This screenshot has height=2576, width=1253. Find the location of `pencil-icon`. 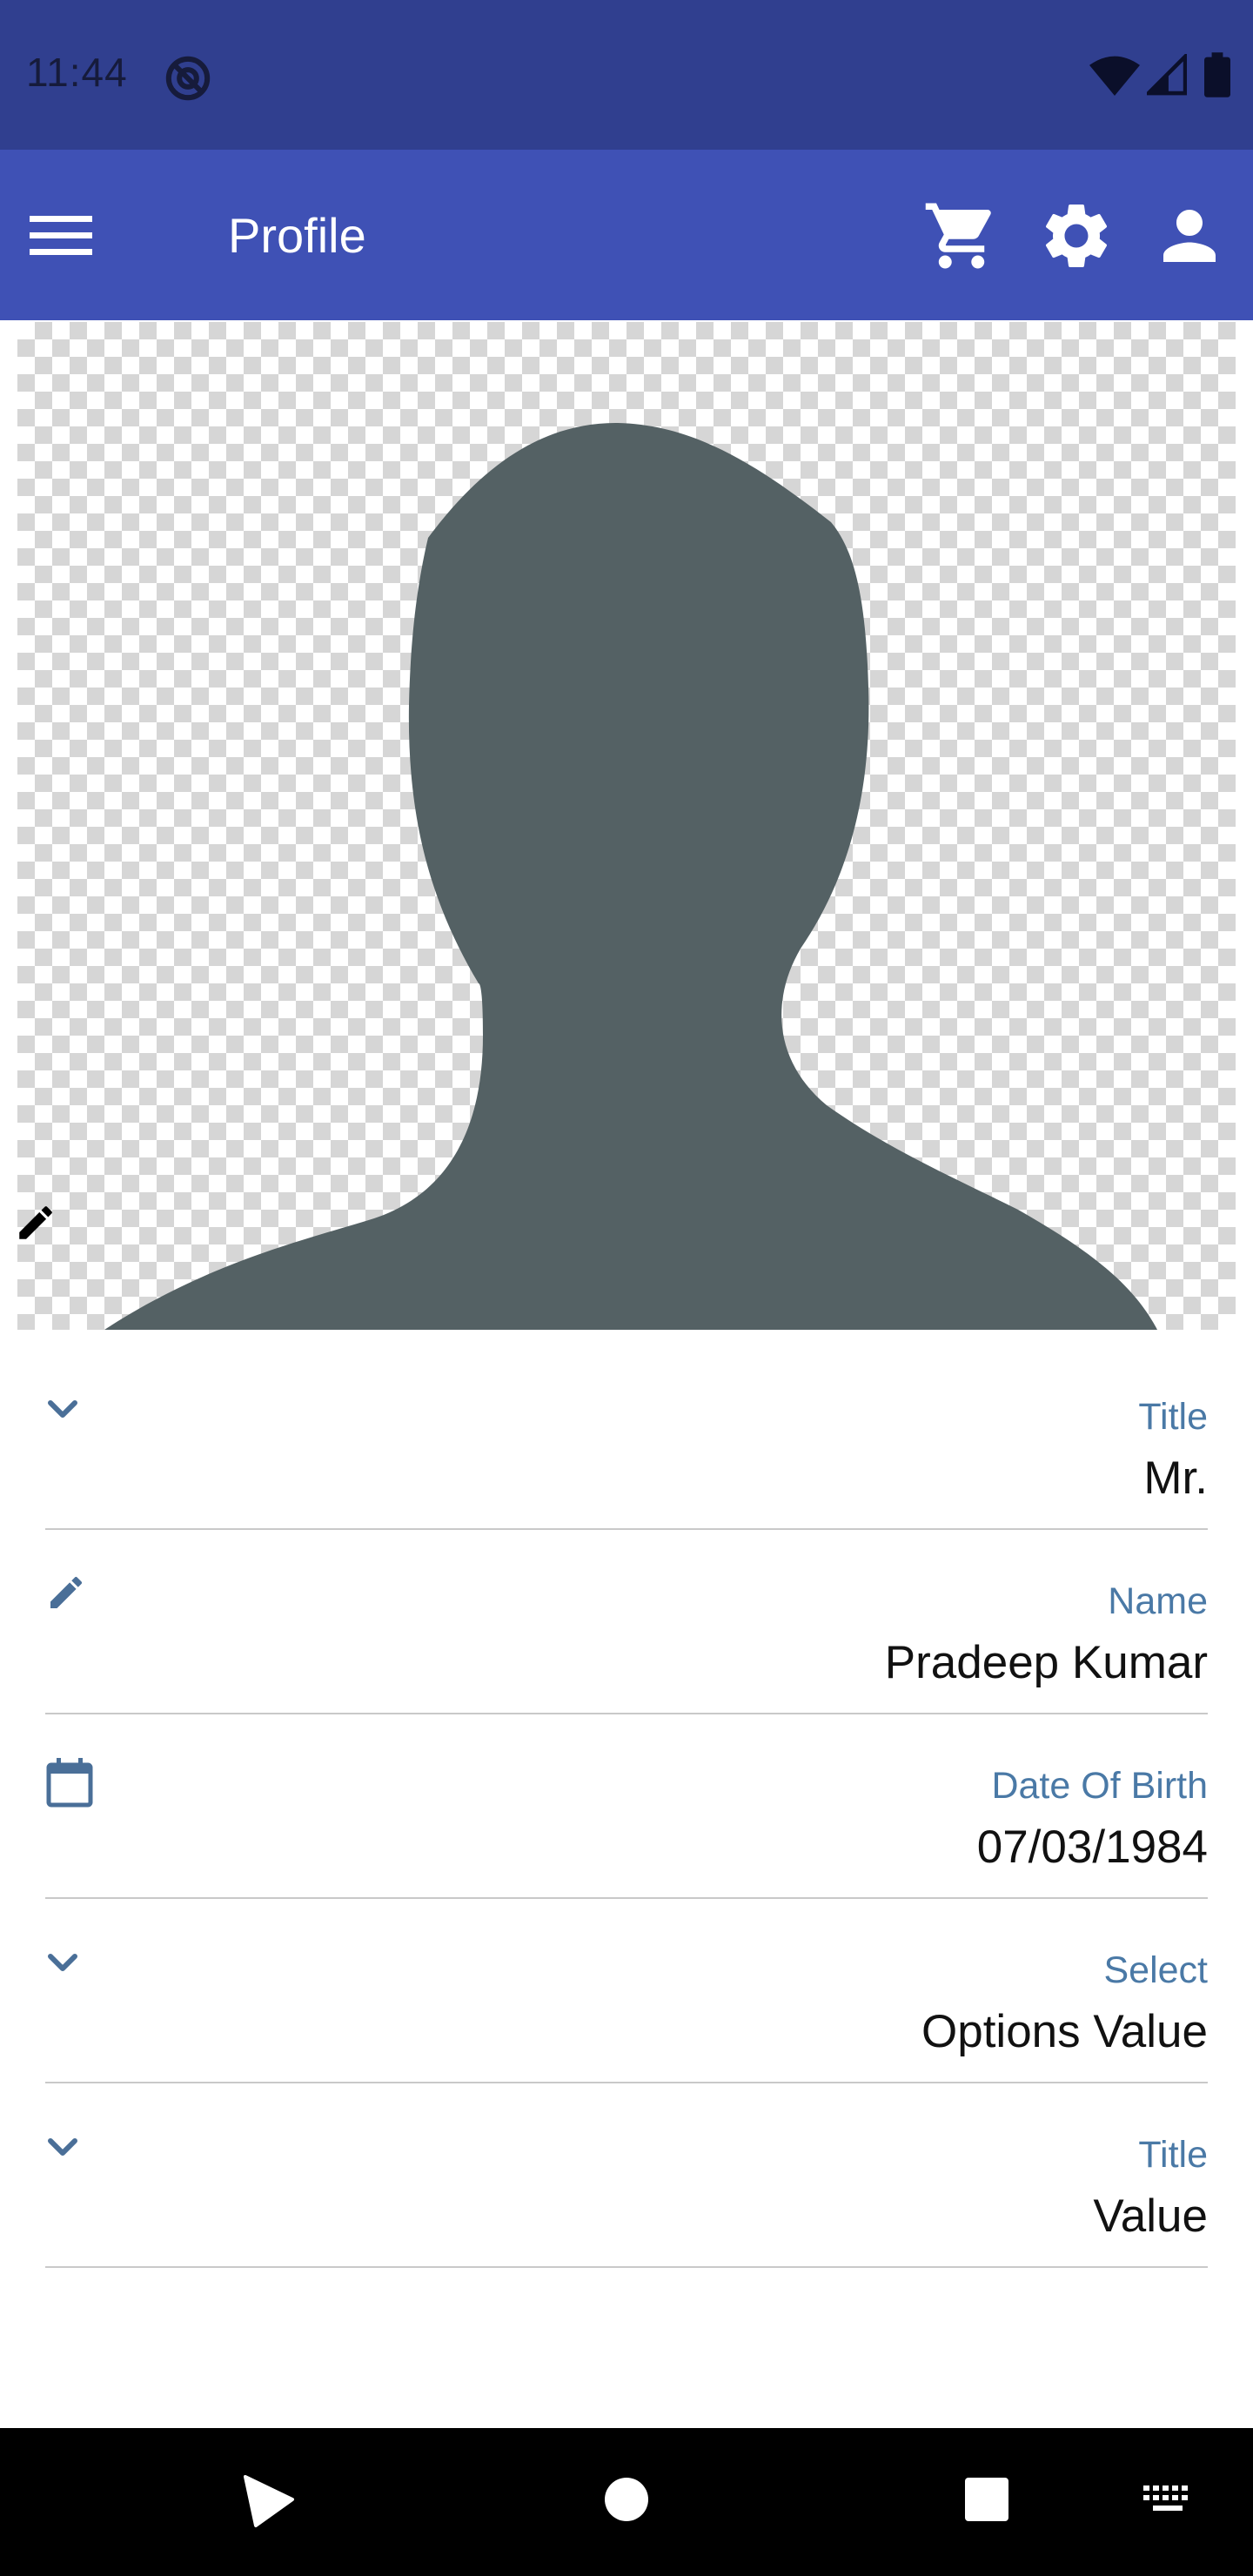

pencil-icon is located at coordinates (69, 1598).